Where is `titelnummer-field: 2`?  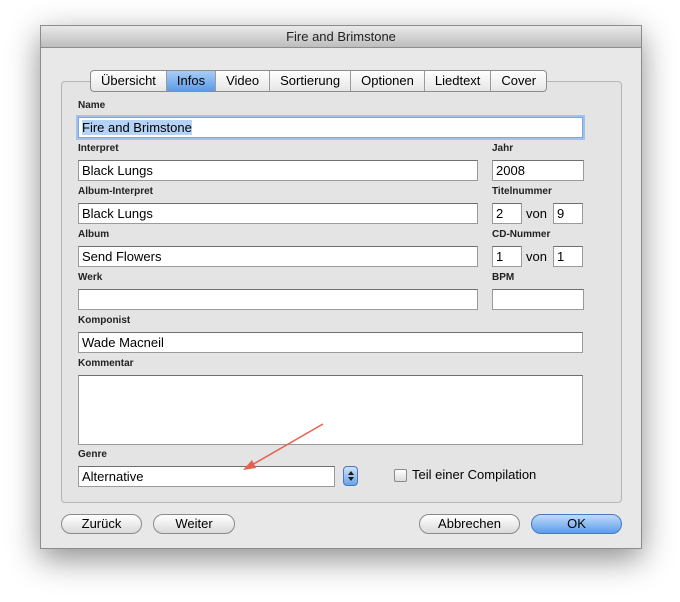 titelnummer-field: 2 is located at coordinates (507, 213).